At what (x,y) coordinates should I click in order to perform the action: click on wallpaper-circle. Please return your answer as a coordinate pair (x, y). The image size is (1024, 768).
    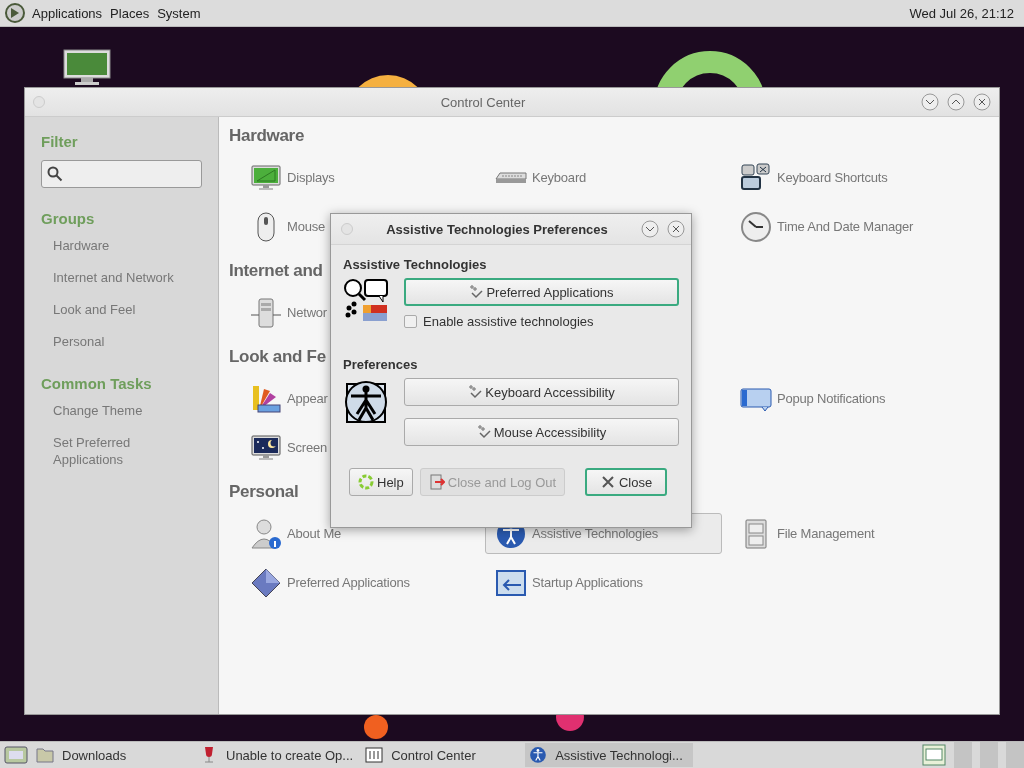
    Looking at the image, I should click on (376, 727).